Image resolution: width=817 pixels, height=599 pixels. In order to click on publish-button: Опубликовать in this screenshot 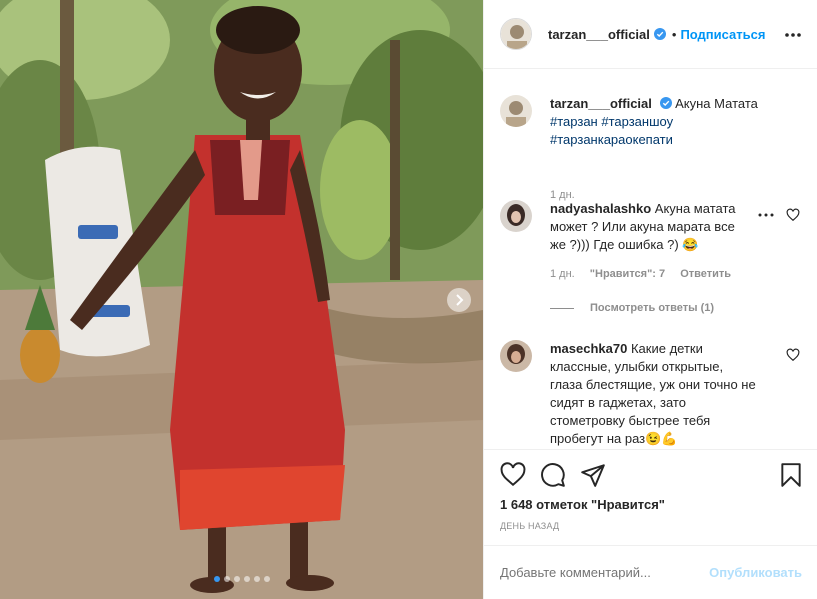, I will do `click(755, 572)`.